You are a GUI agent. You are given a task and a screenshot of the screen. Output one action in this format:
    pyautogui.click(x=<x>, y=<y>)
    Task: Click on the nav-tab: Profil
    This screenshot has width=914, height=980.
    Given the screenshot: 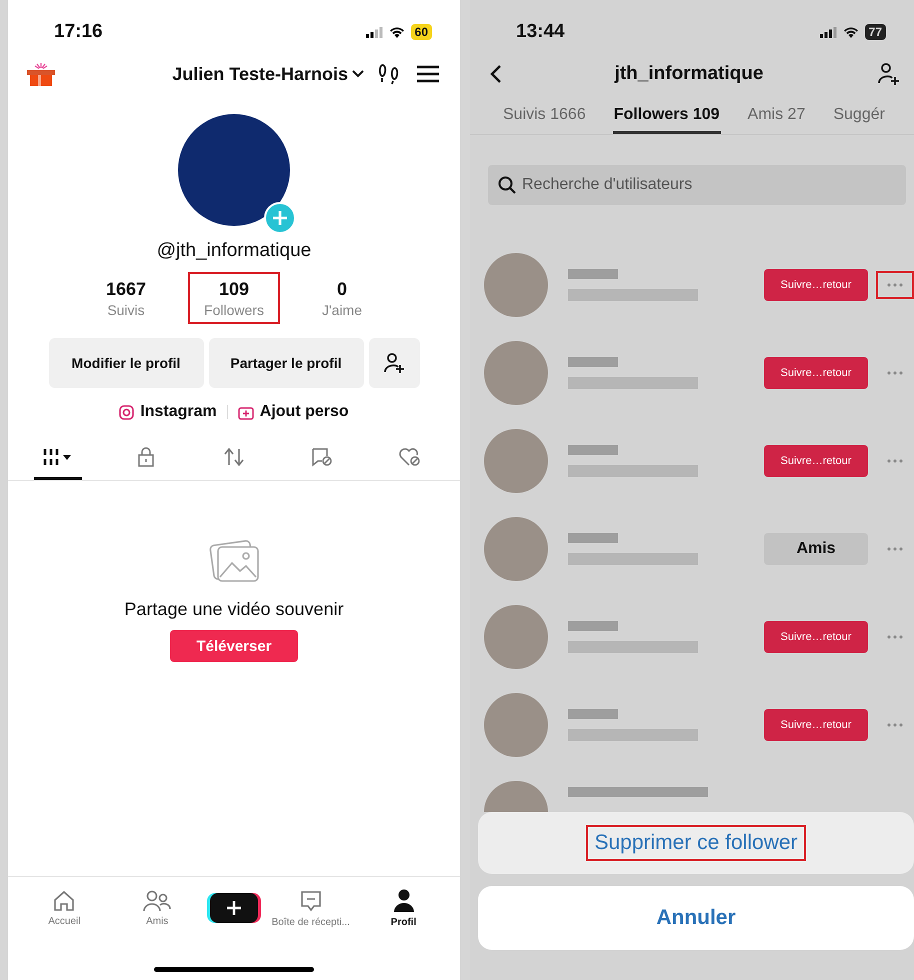 What is the action you would take?
    pyautogui.click(x=404, y=908)
    